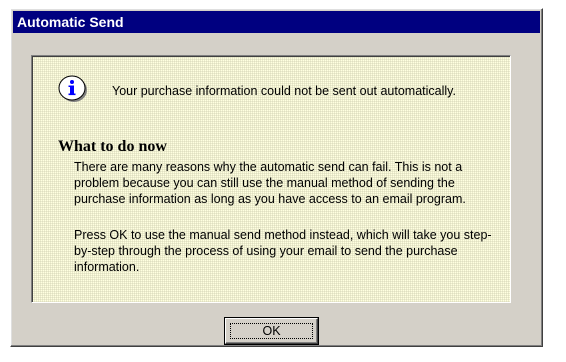  I want to click on window-title: Automatic Send, so click(70, 22).